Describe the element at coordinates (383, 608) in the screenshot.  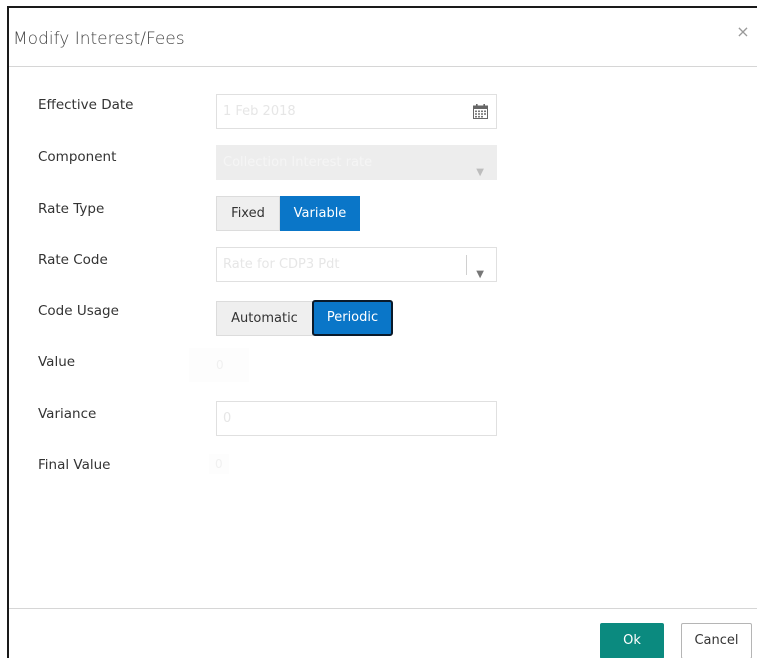
I see `footer-divider` at that location.